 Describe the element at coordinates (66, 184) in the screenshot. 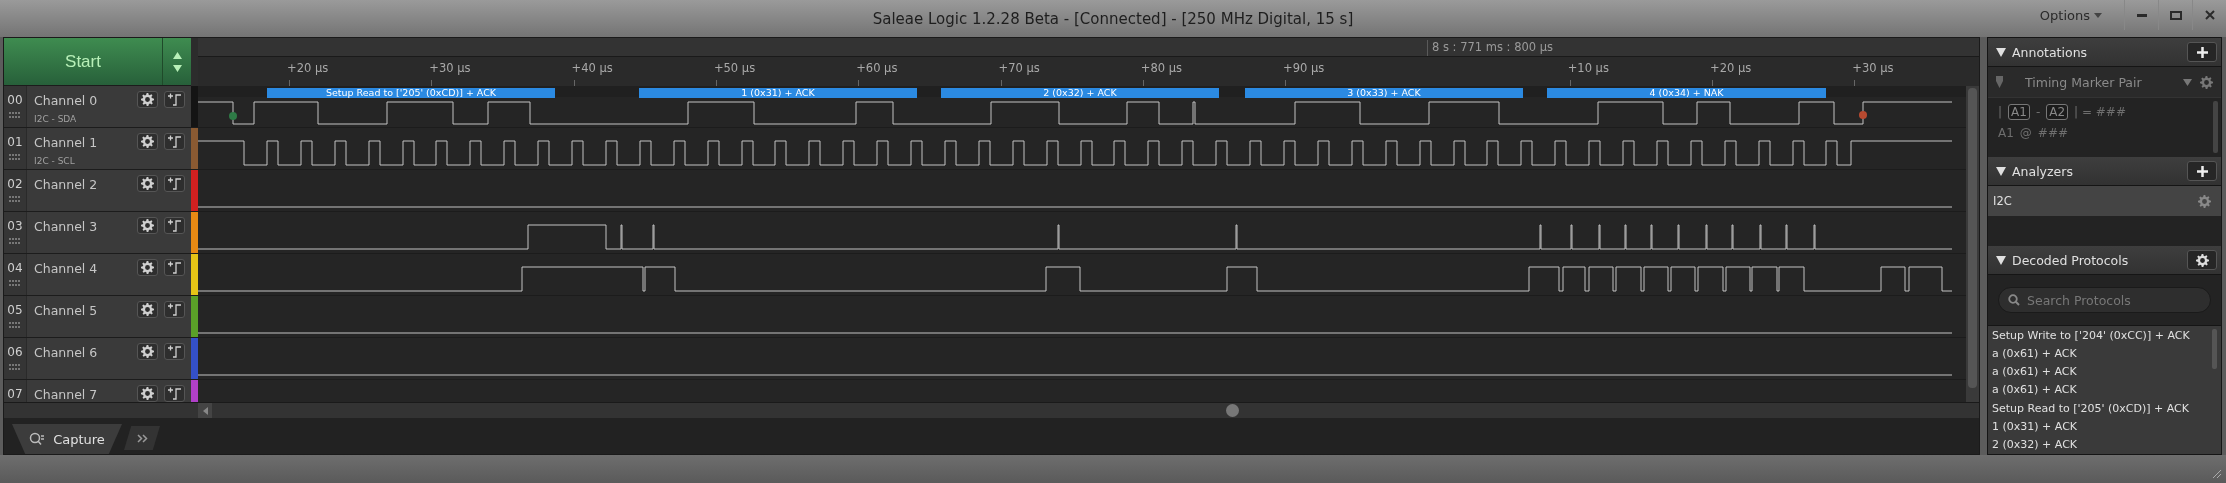

I see `channel-name: Channel 2` at that location.